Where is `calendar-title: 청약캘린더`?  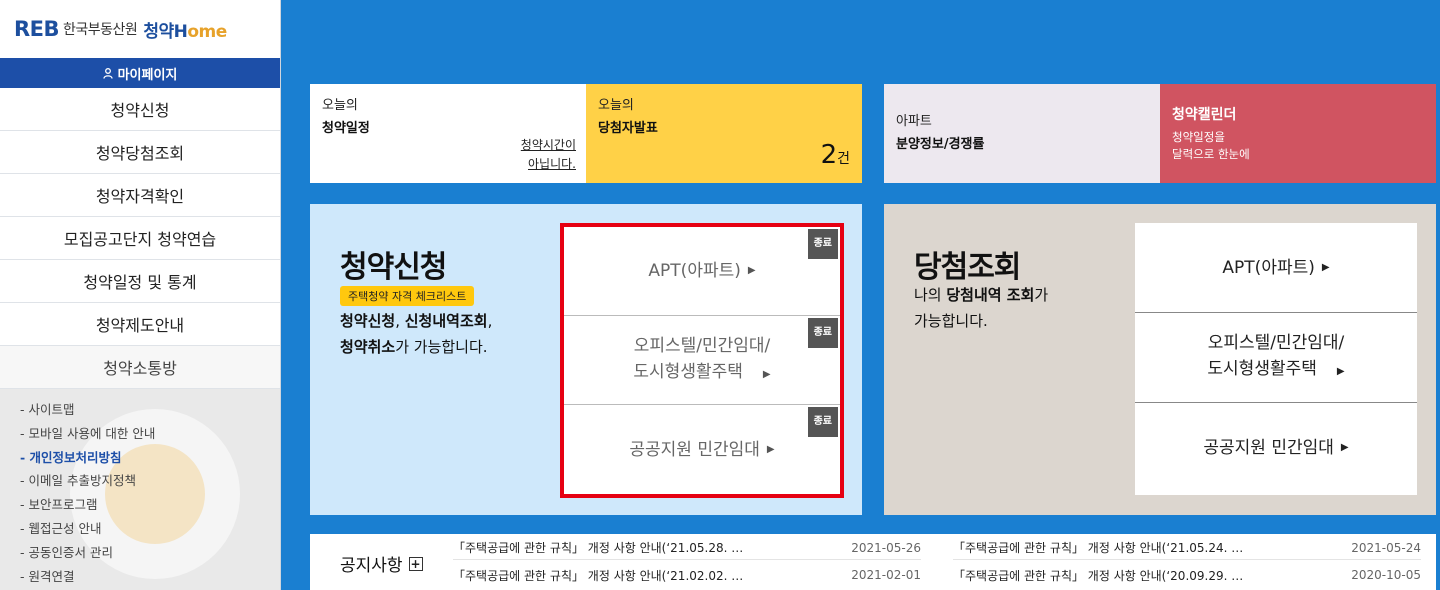 calendar-title: 청약캘린더 is located at coordinates (1204, 115).